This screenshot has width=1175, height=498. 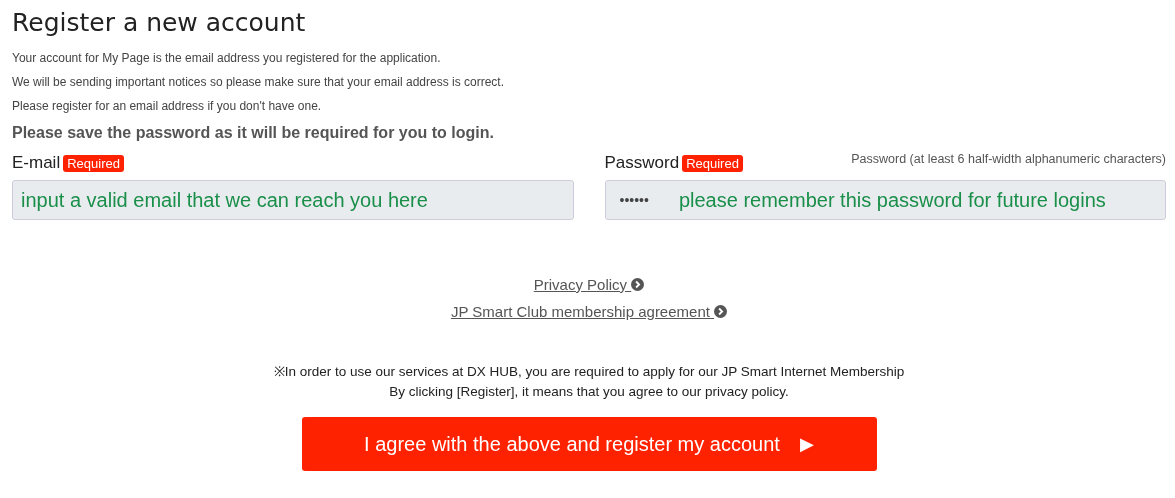 I want to click on page-title: Register a new account, so click(x=159, y=23).